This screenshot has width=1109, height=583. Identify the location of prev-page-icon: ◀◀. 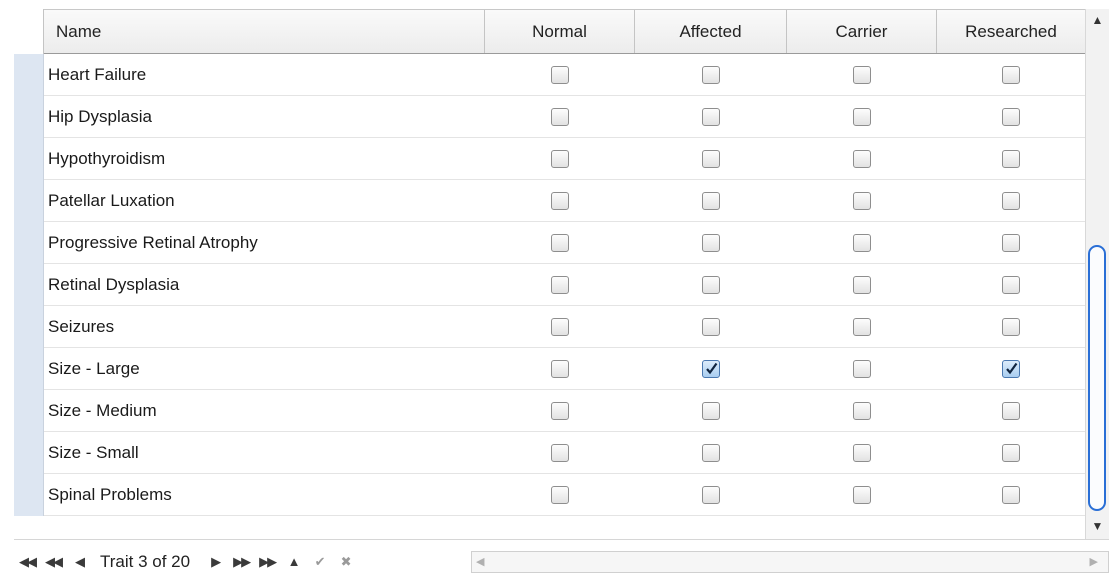
(53, 562).